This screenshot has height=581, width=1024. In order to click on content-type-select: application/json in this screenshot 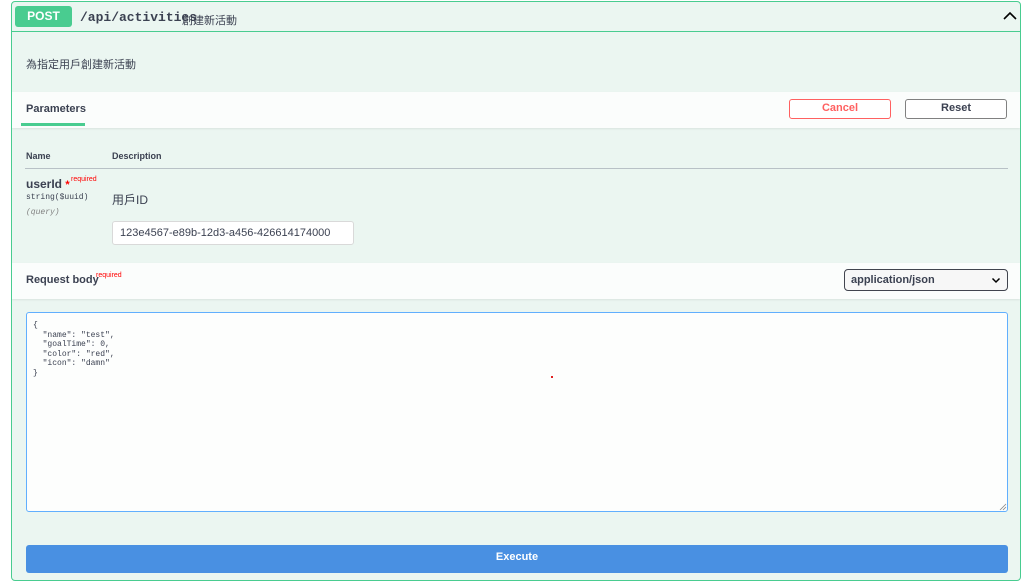, I will do `click(926, 280)`.